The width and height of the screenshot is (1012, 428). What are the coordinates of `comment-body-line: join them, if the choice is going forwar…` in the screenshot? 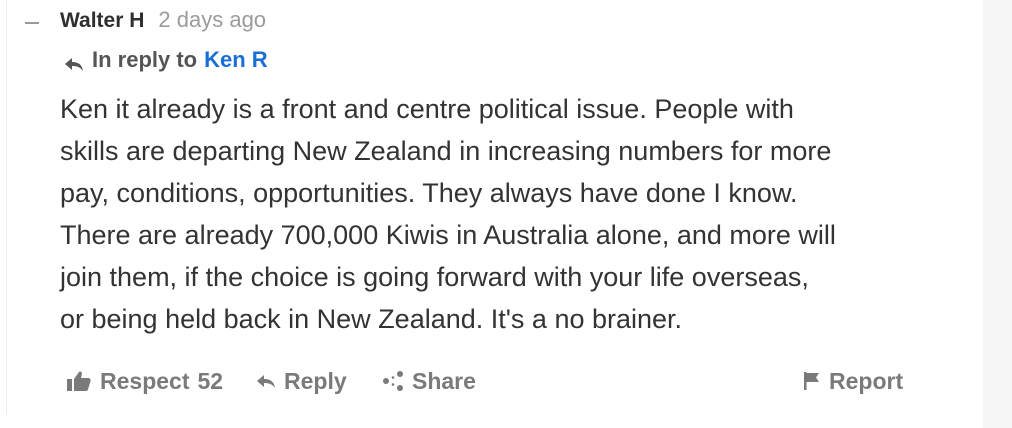 It's located at (434, 277).